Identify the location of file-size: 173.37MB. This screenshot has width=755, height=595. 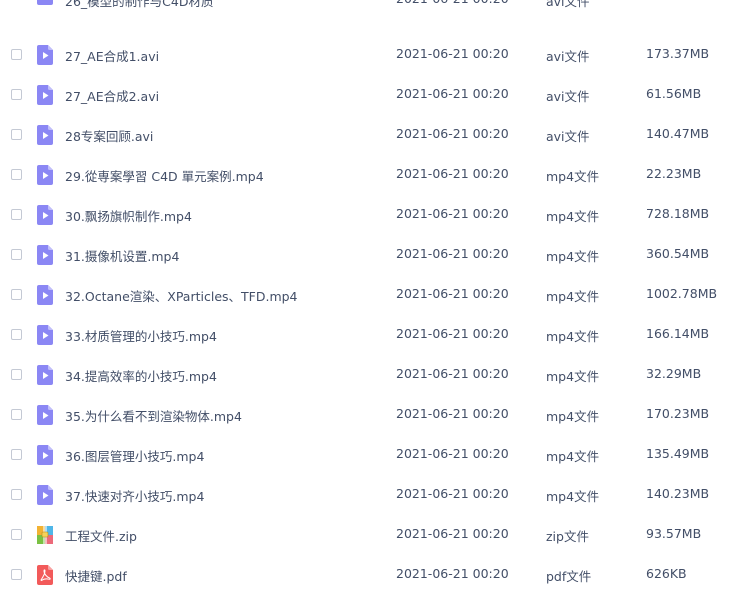
(678, 53).